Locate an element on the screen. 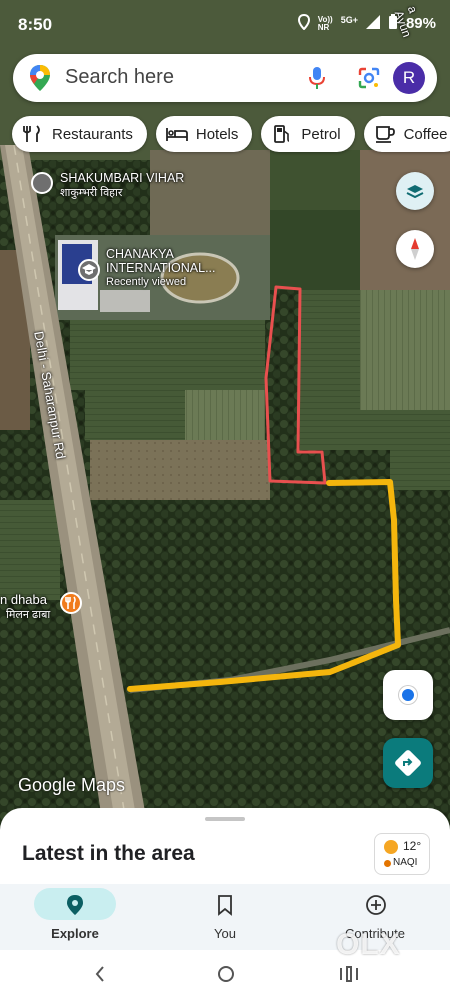 Image resolution: width=450 pixels, height=1000 pixels. battery-icon is located at coordinates (393, 23).